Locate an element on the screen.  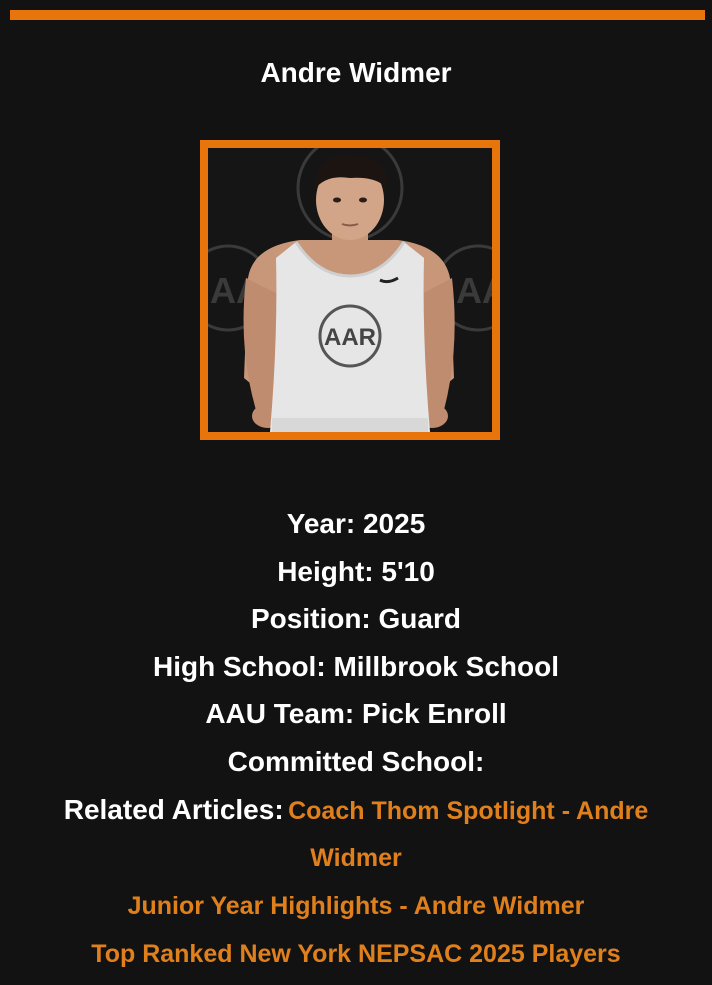
detail-committed-school: Committed School: is located at coordinates (356, 762).